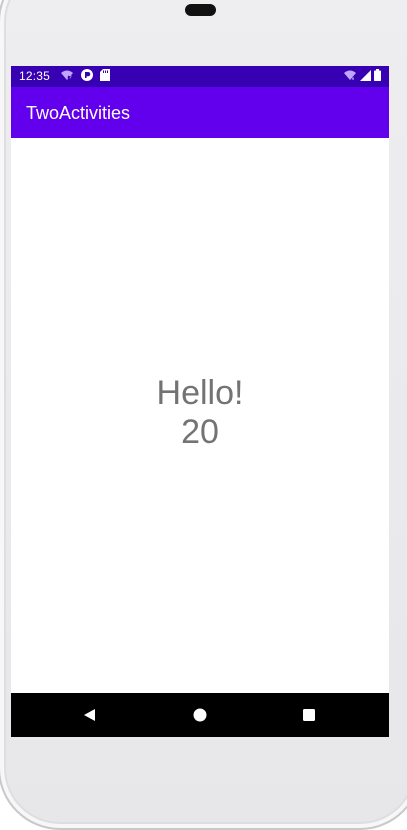  I want to click on signal-icon, so click(365, 75).